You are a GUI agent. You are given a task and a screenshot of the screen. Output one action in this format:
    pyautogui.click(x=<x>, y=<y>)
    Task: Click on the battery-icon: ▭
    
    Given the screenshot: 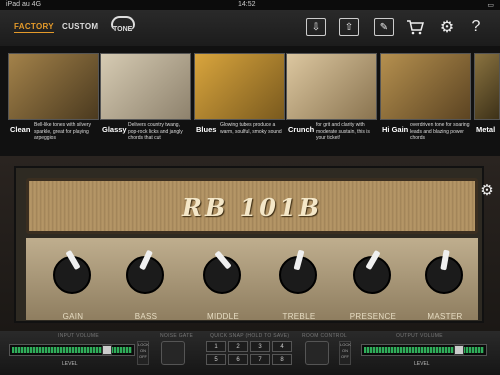 What is the action you would take?
    pyautogui.click(x=490, y=5)
    